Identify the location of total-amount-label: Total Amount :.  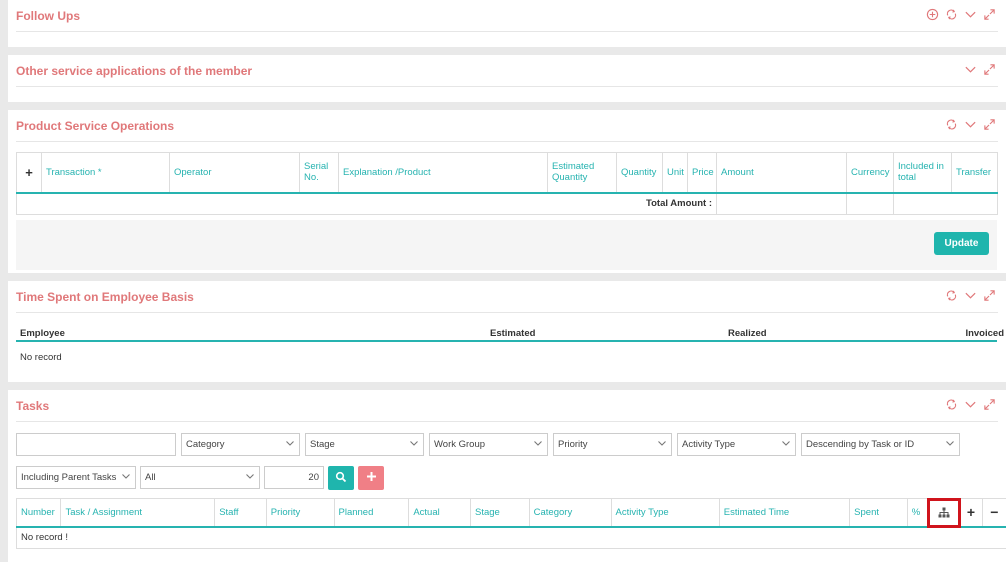
(366, 203).